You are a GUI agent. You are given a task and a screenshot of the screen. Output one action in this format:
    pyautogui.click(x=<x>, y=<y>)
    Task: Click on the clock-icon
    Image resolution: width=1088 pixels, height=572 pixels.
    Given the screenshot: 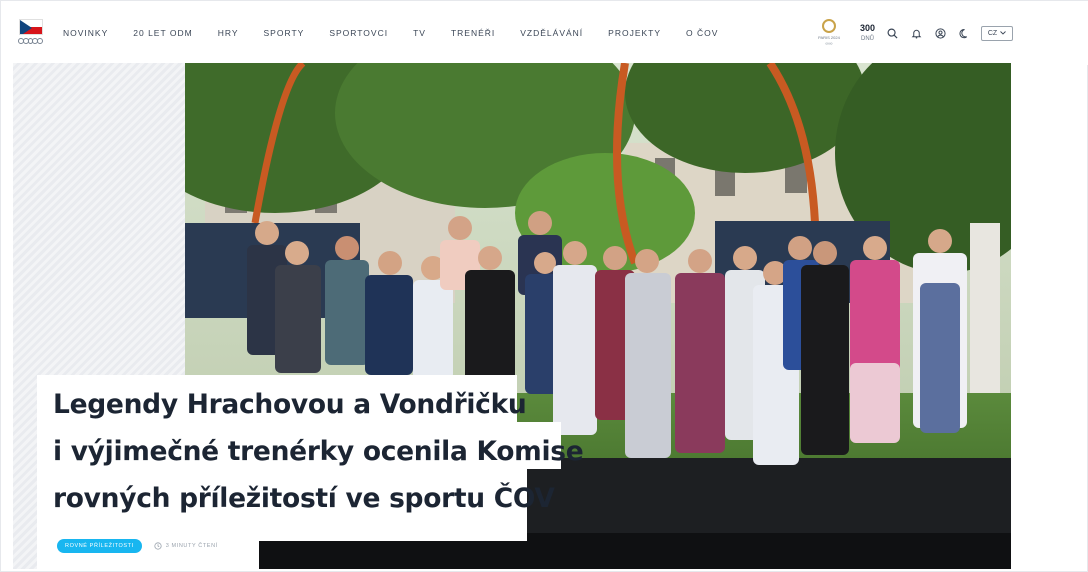 What is the action you would take?
    pyautogui.click(x=158, y=546)
    